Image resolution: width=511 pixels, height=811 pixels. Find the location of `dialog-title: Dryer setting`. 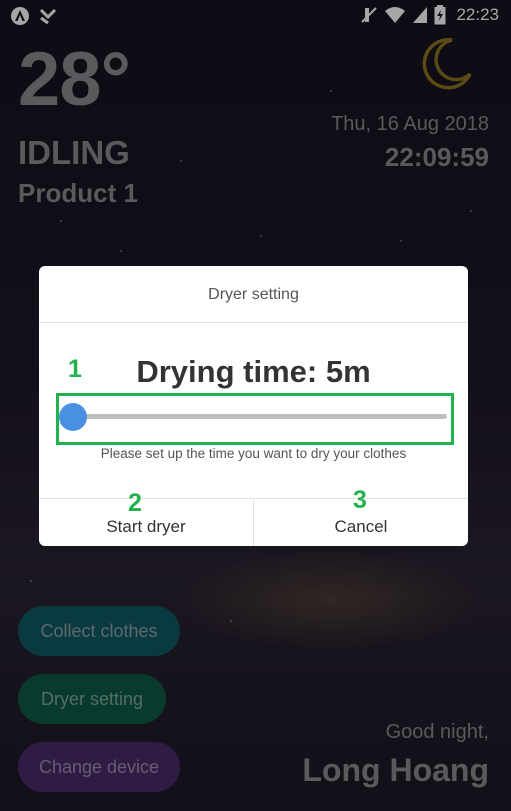

dialog-title: Dryer setting is located at coordinates (253, 294).